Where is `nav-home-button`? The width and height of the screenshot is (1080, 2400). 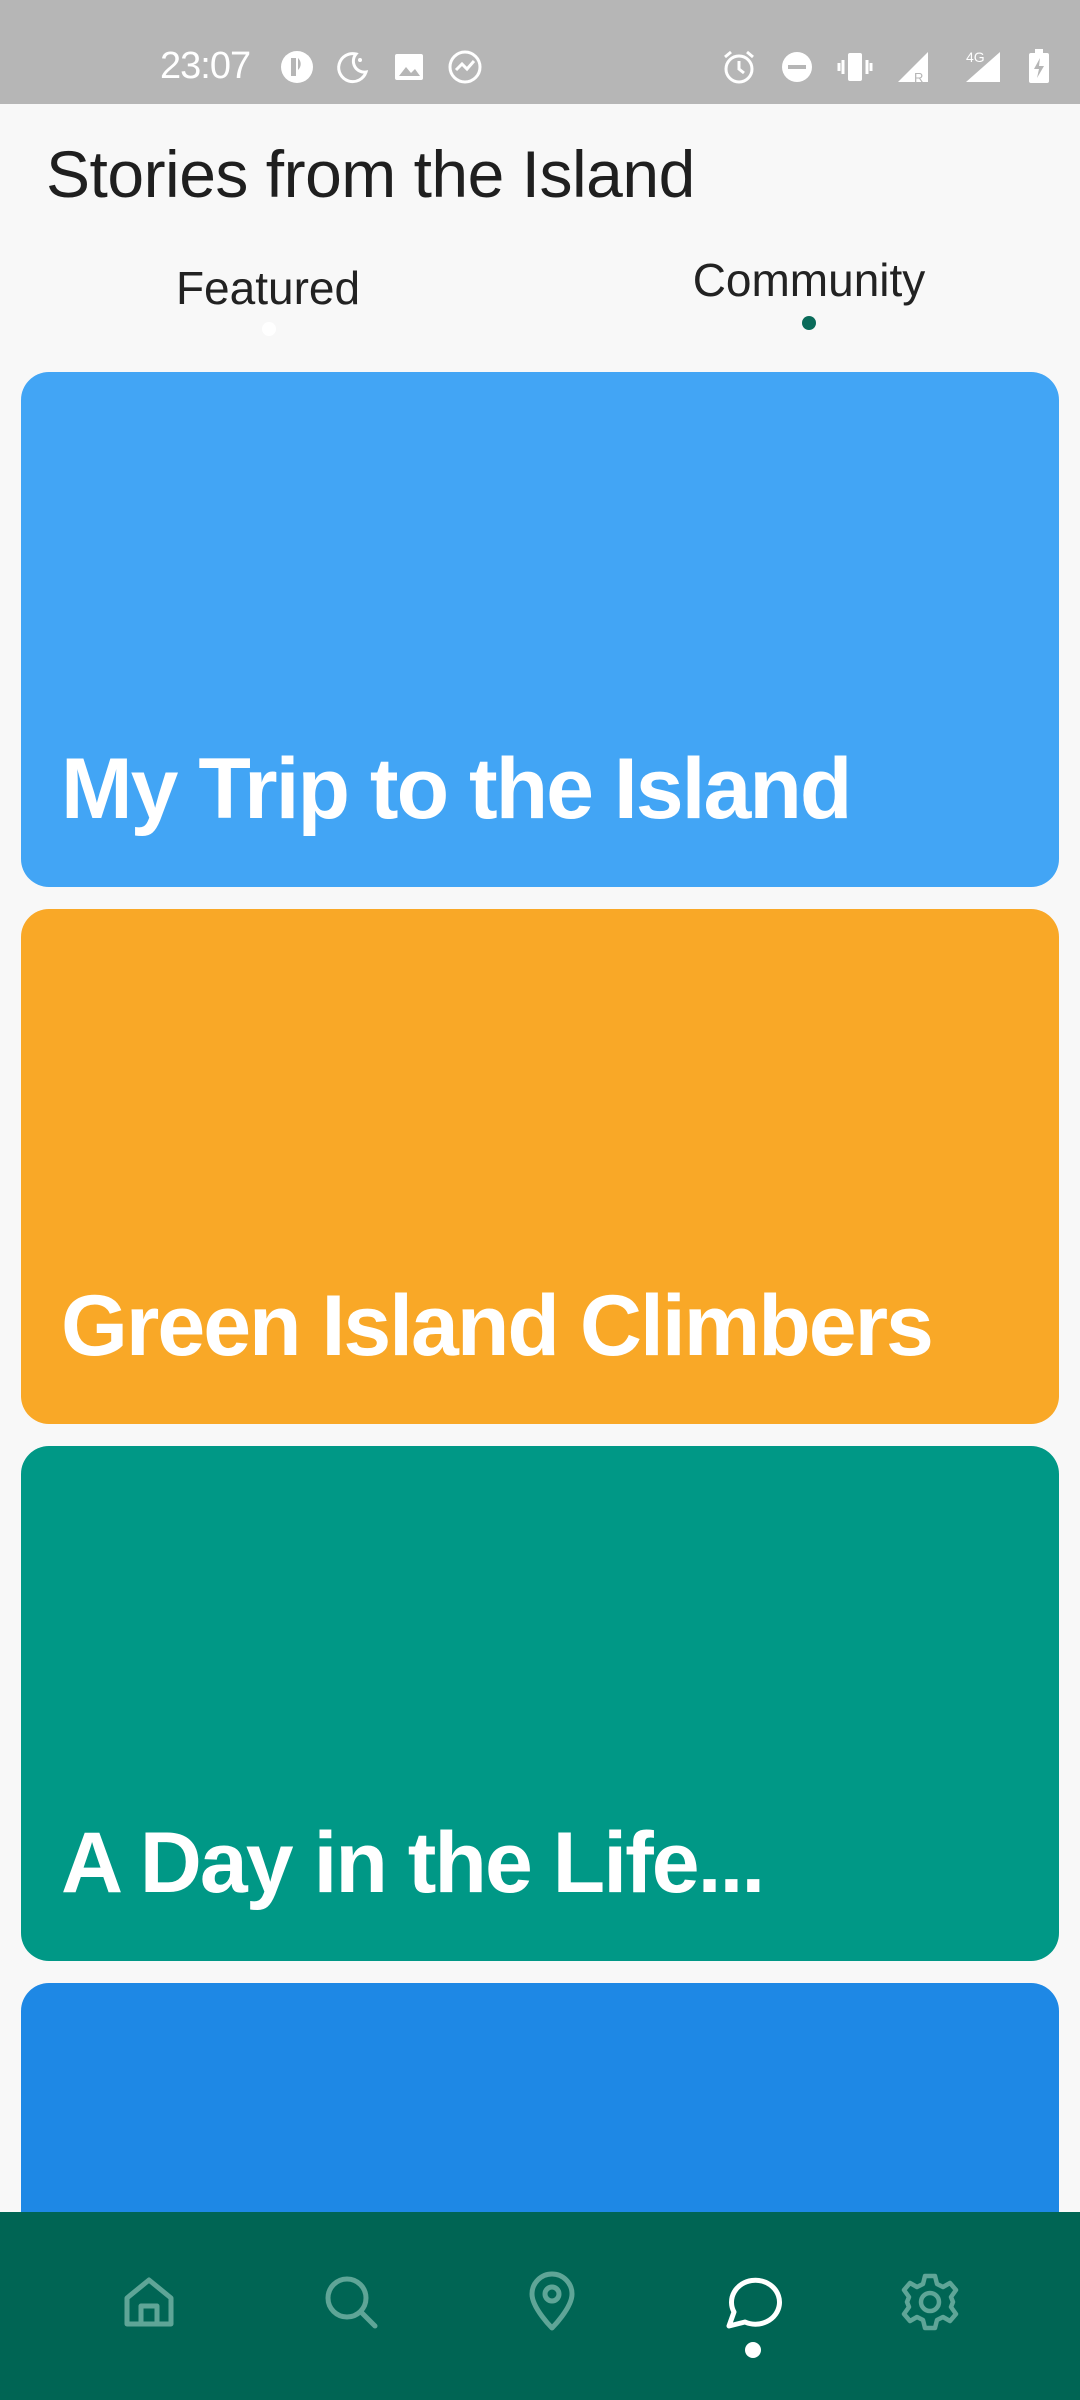 nav-home-button is located at coordinates (149, 2302).